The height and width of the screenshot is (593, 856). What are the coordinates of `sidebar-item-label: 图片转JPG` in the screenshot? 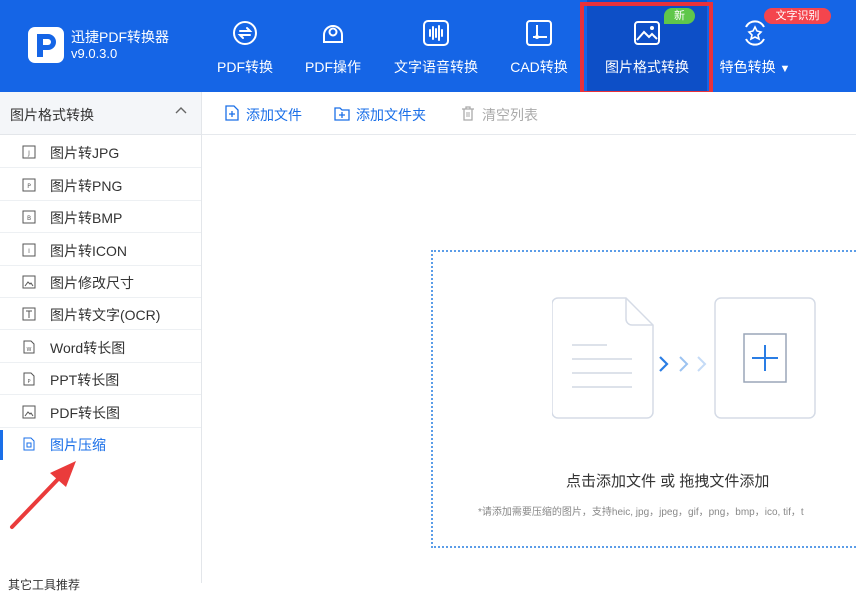 It's located at (85, 153).